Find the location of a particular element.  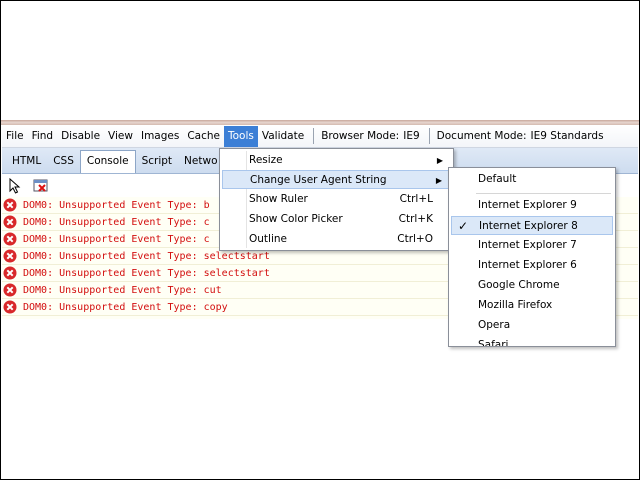

tab-network: Netwo is located at coordinates (200, 162).